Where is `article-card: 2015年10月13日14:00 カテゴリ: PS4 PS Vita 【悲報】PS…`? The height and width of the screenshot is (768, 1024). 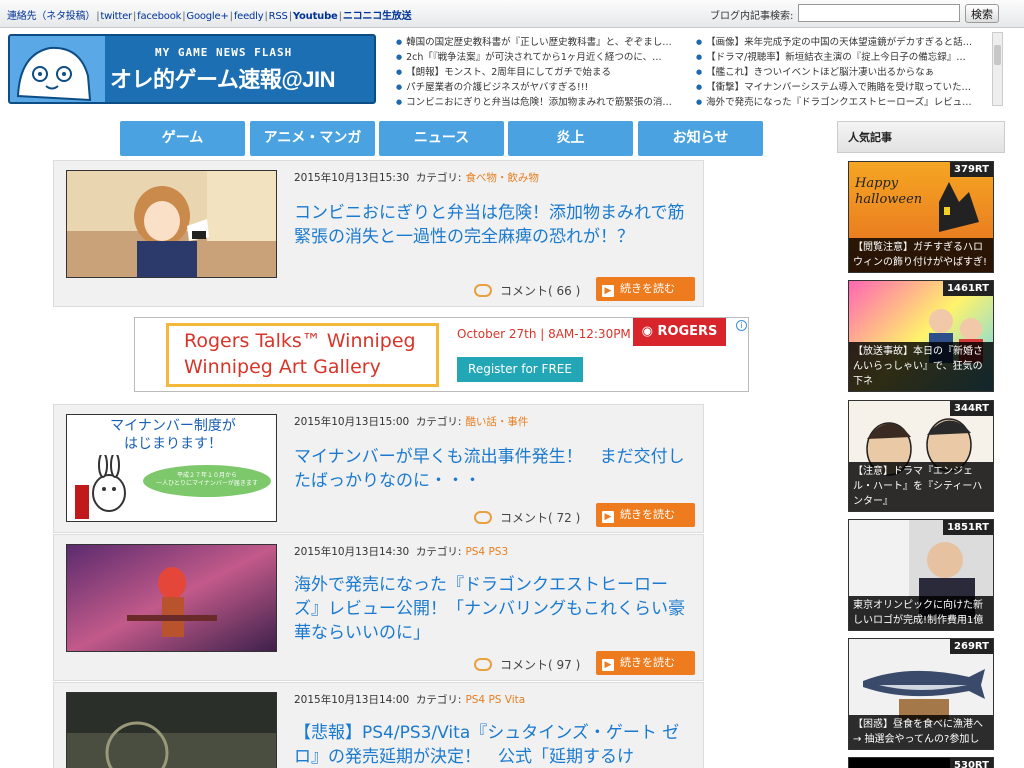
article-card: 2015年10月13日14:00 カテゴリ: PS4 PS Vita 【悲報】PS… is located at coordinates (378, 725).